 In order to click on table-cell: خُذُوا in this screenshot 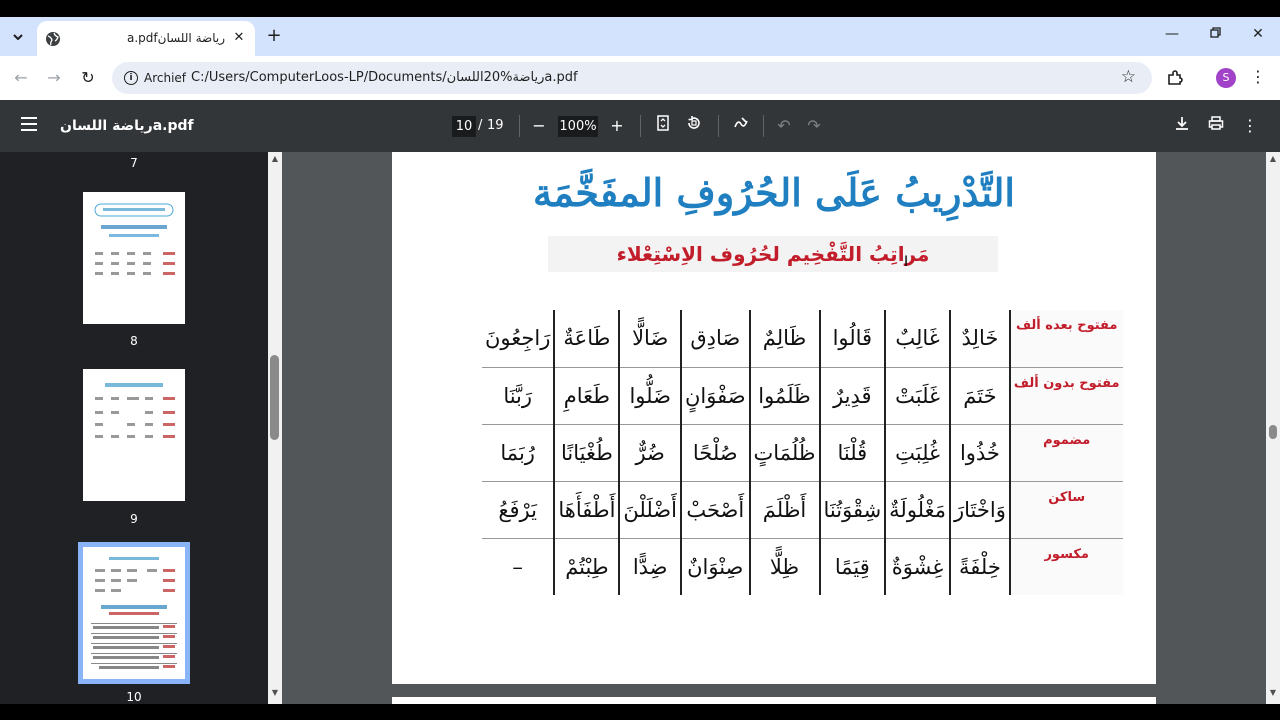, I will do `click(979, 453)`.